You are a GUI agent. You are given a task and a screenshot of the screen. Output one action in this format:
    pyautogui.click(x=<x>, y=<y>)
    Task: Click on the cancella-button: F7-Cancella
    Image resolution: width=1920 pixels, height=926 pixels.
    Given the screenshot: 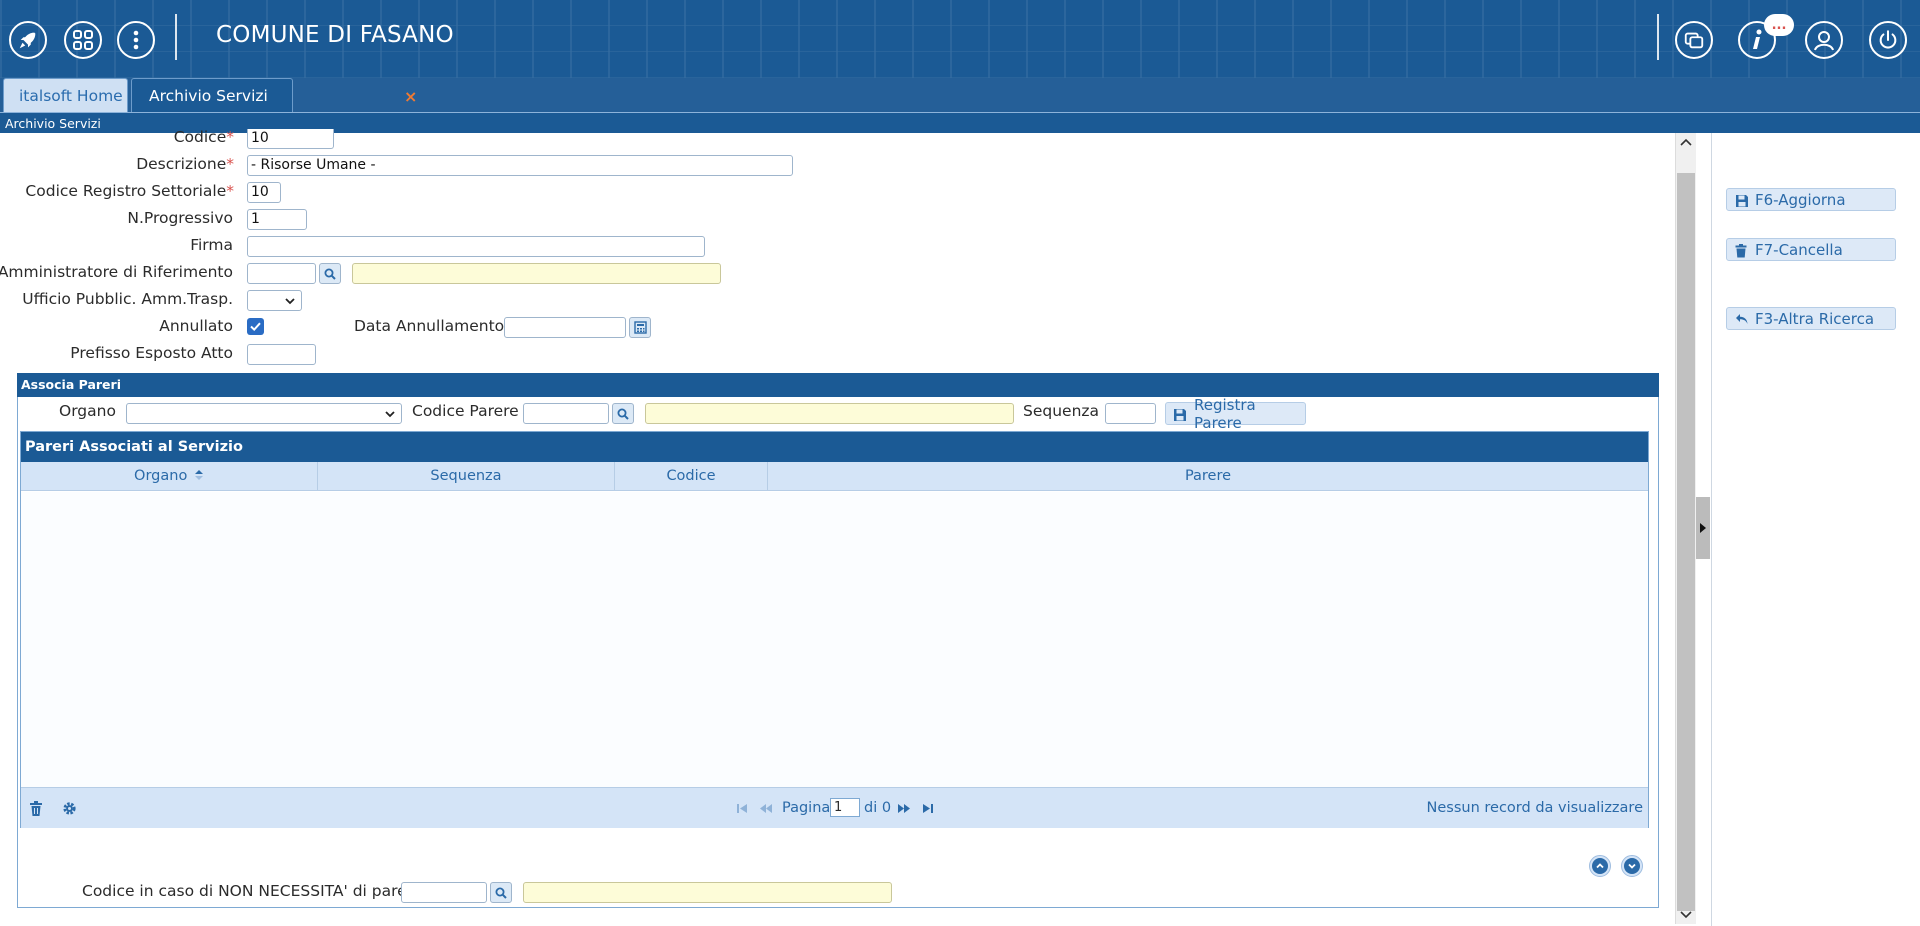 What is the action you would take?
    pyautogui.click(x=1811, y=249)
    